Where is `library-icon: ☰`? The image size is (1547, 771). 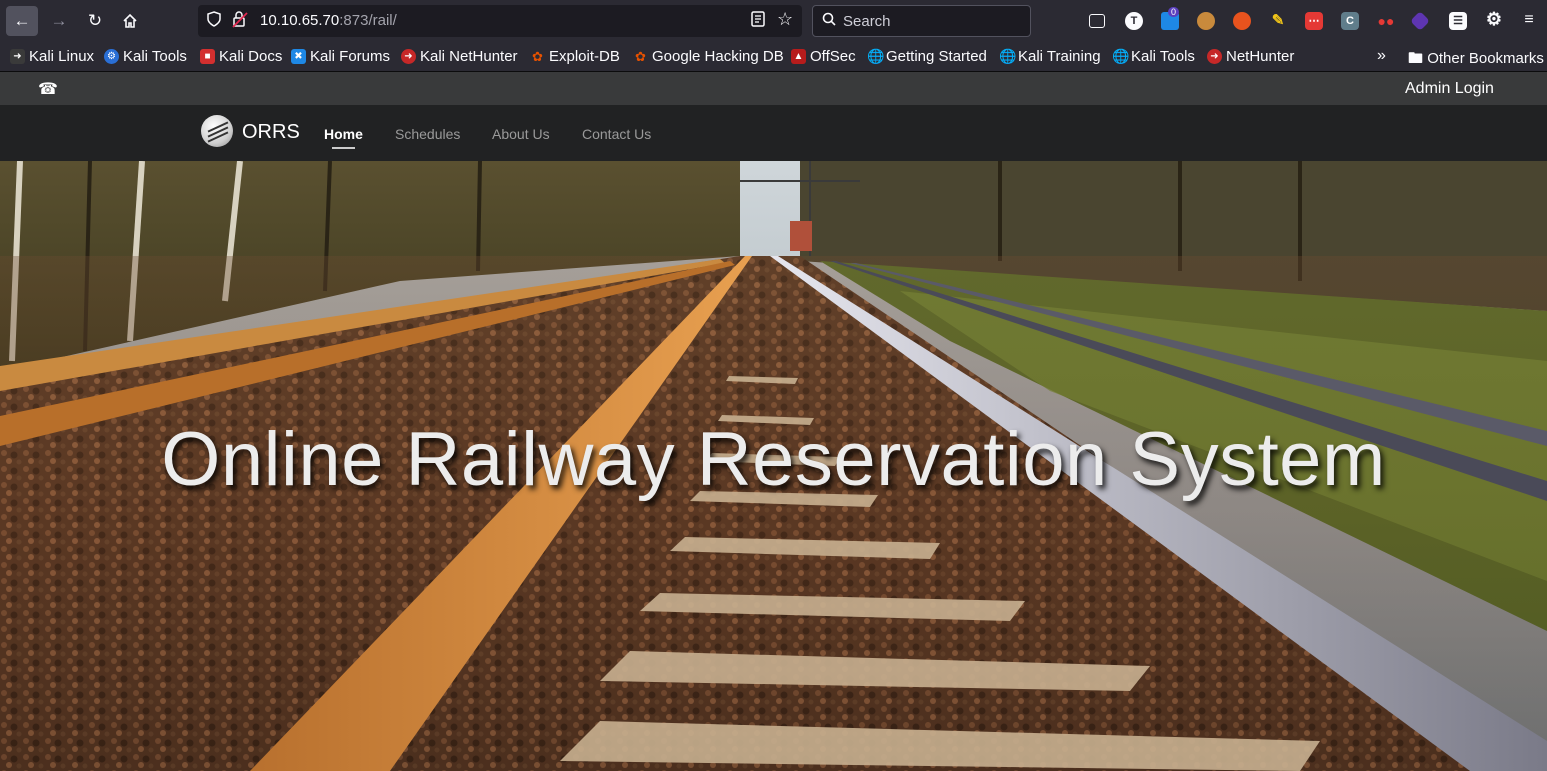 library-icon: ☰ is located at coordinates (1458, 21).